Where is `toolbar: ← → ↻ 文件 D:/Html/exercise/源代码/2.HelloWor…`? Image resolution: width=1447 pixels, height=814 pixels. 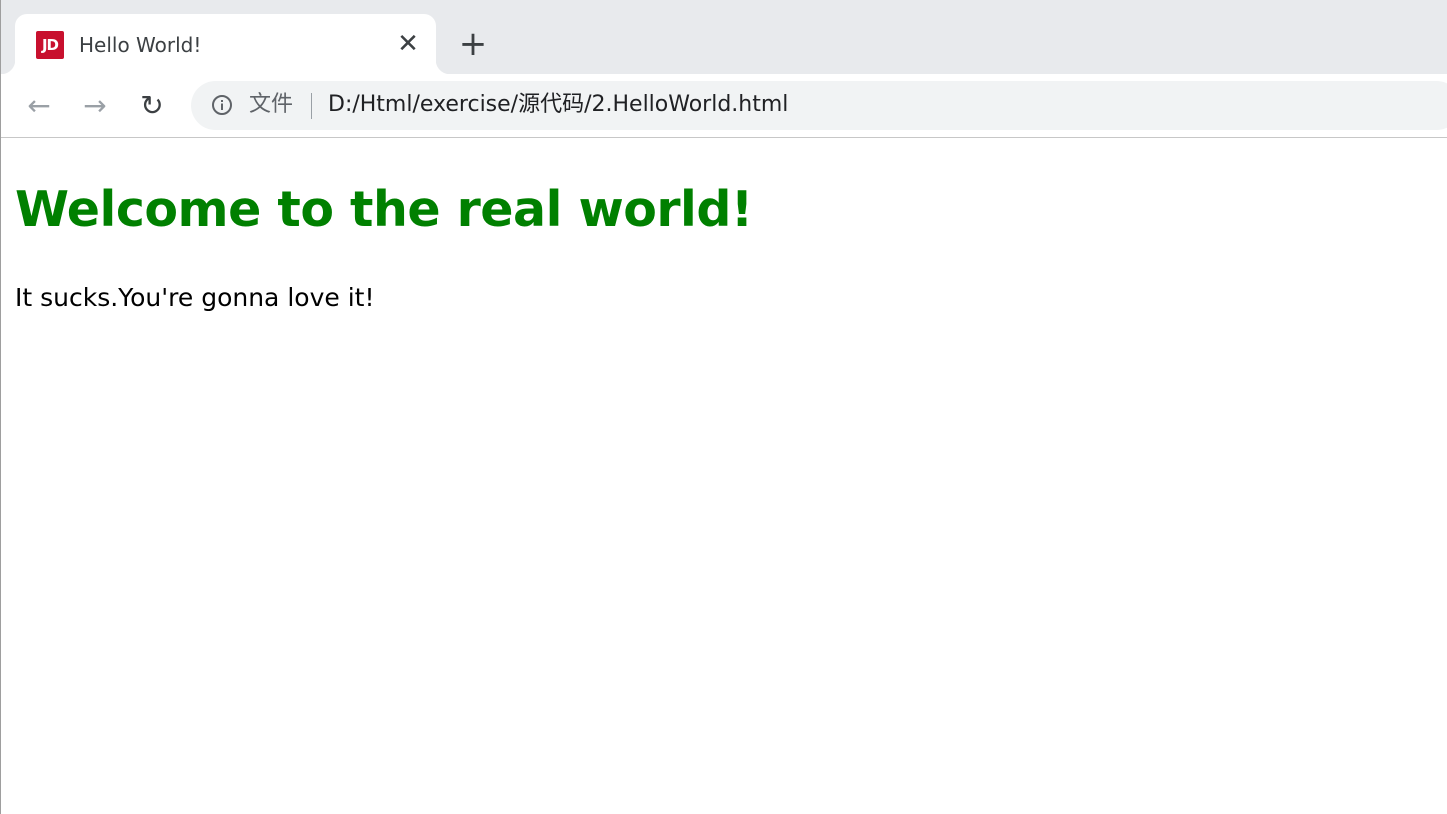 toolbar: ← → ↻ 文件 D:/Html/exercise/源代码/2.HelloWor… is located at coordinates (724, 106).